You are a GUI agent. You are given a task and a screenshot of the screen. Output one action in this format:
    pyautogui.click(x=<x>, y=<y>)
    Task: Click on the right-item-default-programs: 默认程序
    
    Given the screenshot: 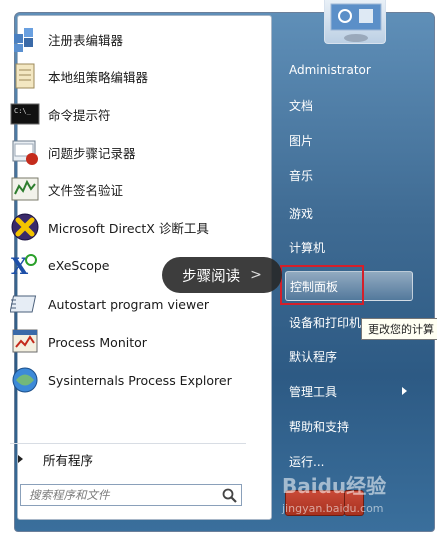 What is the action you would take?
    pyautogui.click(x=349, y=356)
    